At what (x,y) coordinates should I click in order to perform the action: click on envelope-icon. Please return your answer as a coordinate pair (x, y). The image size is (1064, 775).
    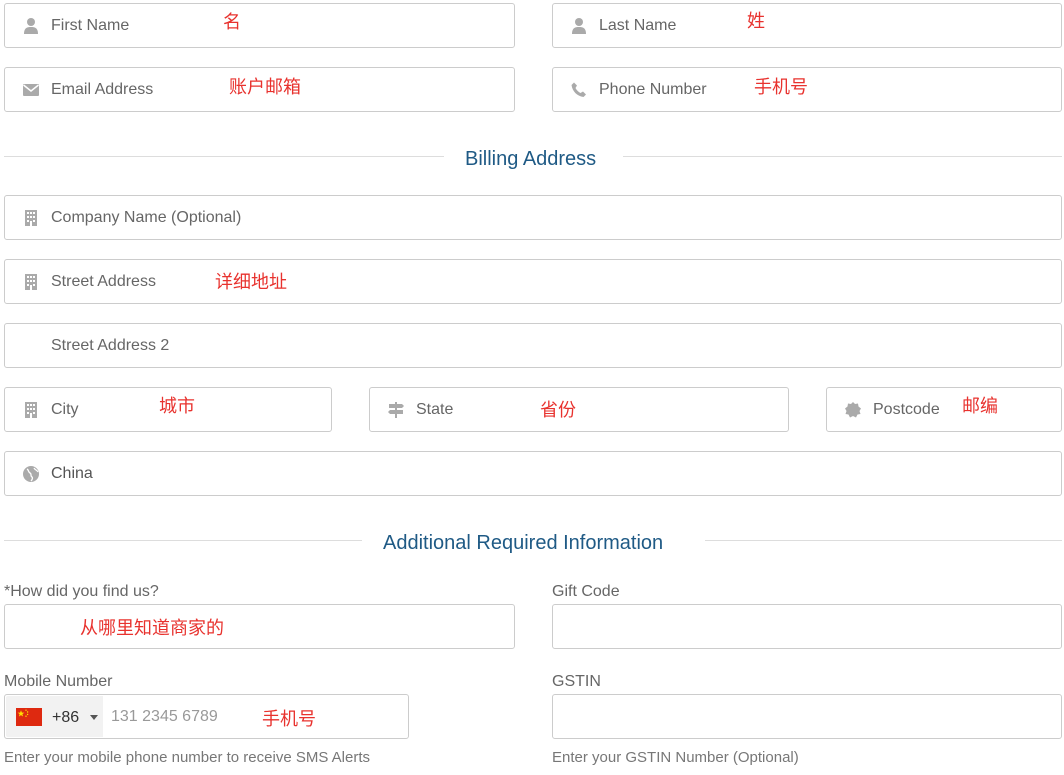
    Looking at the image, I should click on (31, 90).